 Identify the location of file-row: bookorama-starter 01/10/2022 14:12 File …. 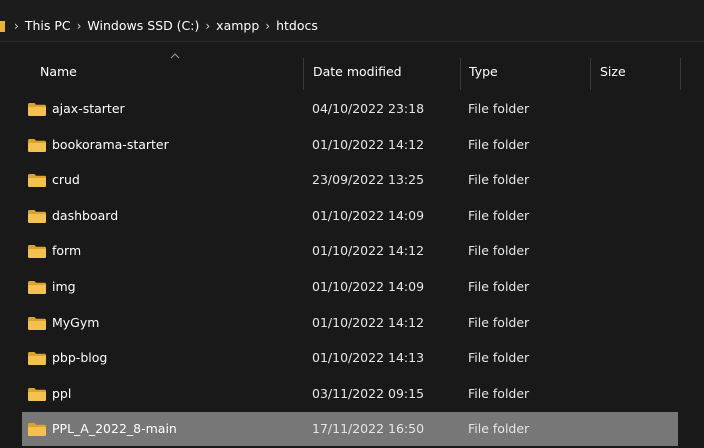
(350, 145).